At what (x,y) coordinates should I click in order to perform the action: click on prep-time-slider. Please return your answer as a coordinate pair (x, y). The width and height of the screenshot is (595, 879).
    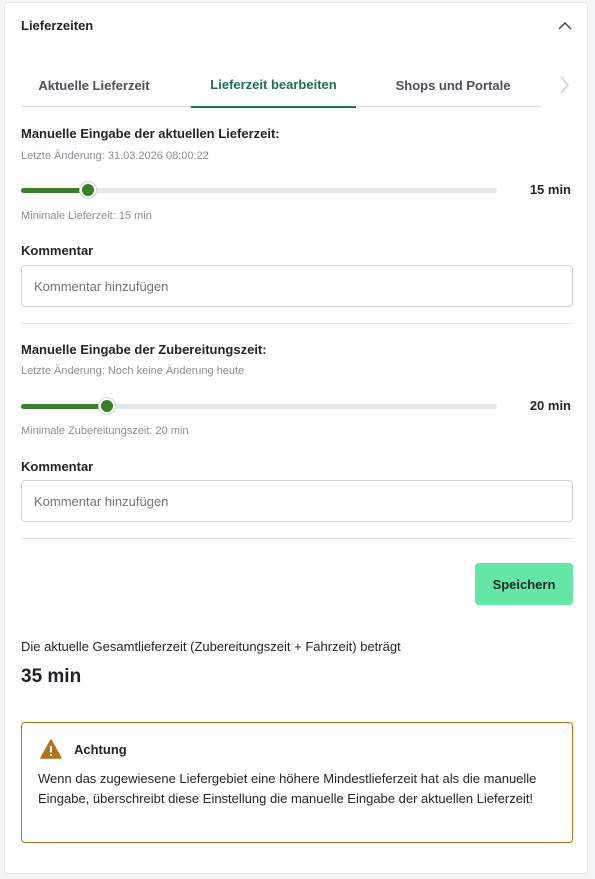
    Looking at the image, I should click on (259, 406).